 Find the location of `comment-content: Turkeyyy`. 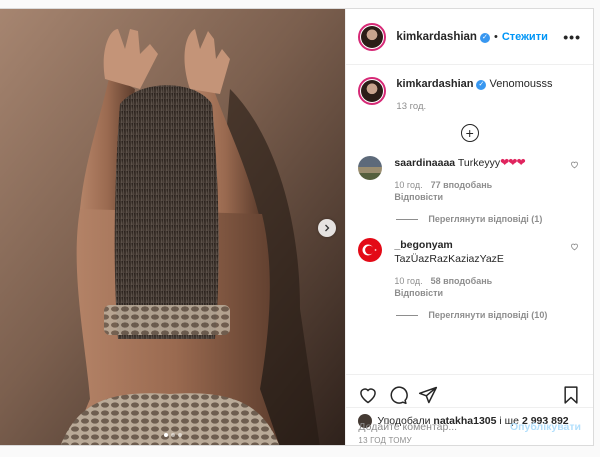

comment-content: Turkeyyy is located at coordinates (479, 163).